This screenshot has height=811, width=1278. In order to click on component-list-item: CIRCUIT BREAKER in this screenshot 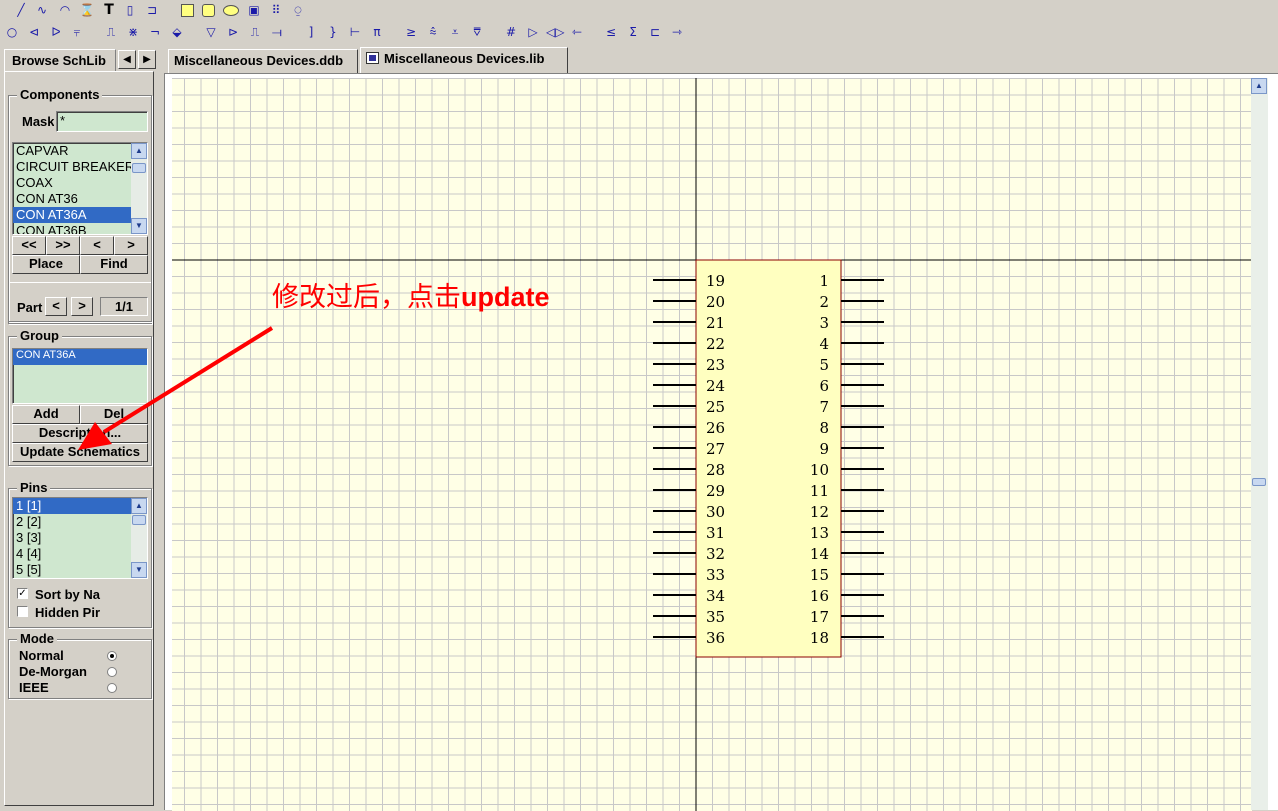, I will do `click(72, 167)`.